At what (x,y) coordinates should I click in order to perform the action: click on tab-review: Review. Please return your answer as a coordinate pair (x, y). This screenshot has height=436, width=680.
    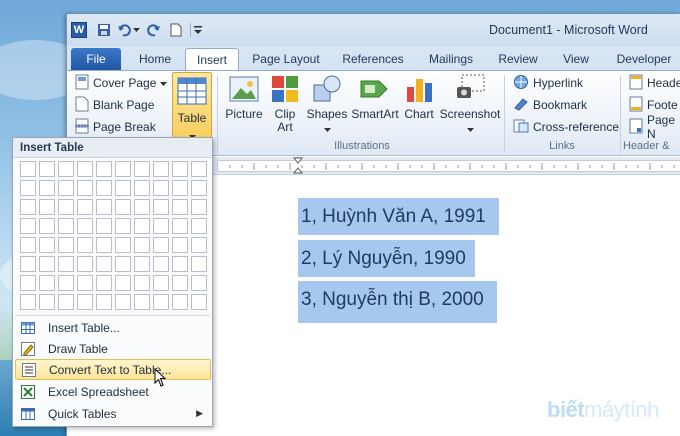
    Looking at the image, I should click on (518, 59).